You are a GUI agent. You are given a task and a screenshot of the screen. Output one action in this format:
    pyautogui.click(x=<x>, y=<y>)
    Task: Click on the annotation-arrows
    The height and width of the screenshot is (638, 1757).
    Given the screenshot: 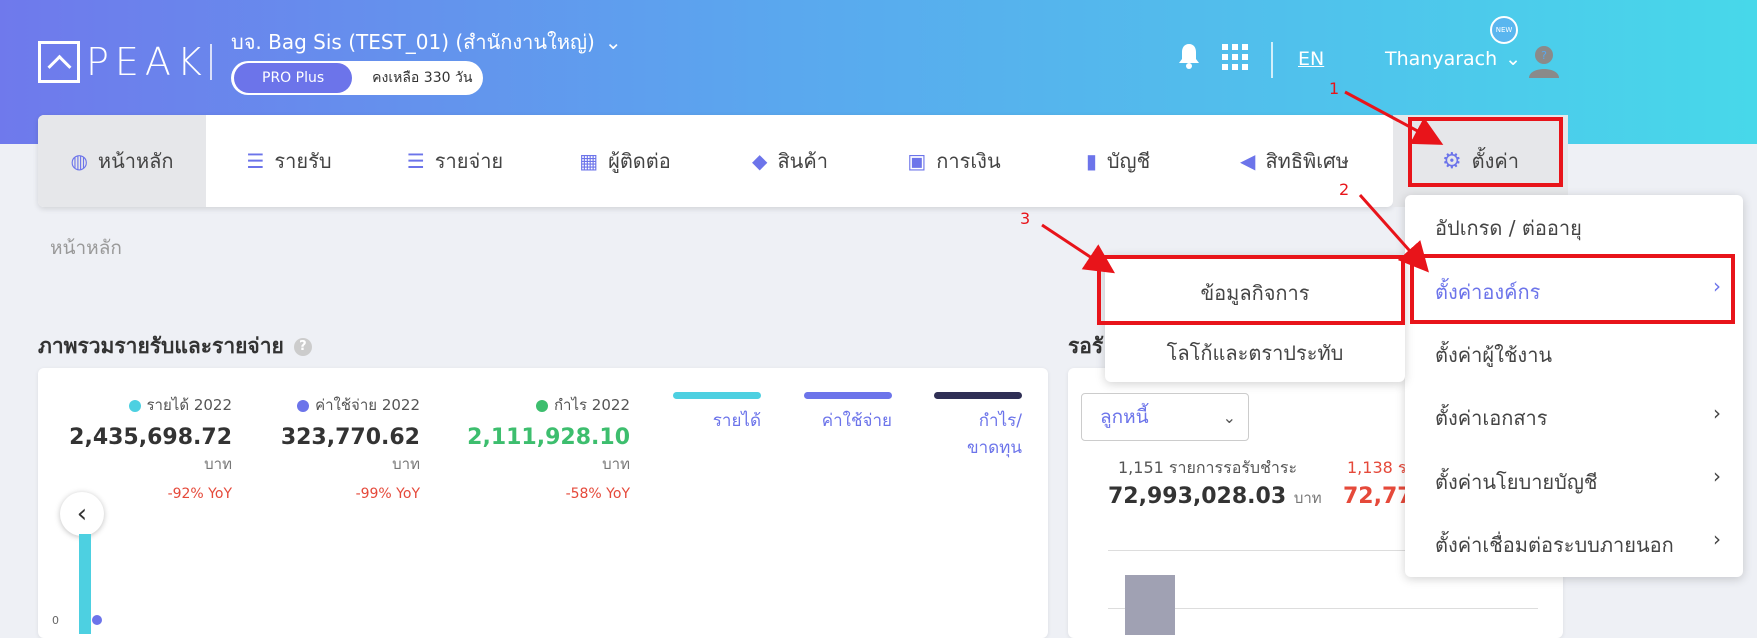 What is the action you would take?
    pyautogui.click(x=1242, y=182)
    